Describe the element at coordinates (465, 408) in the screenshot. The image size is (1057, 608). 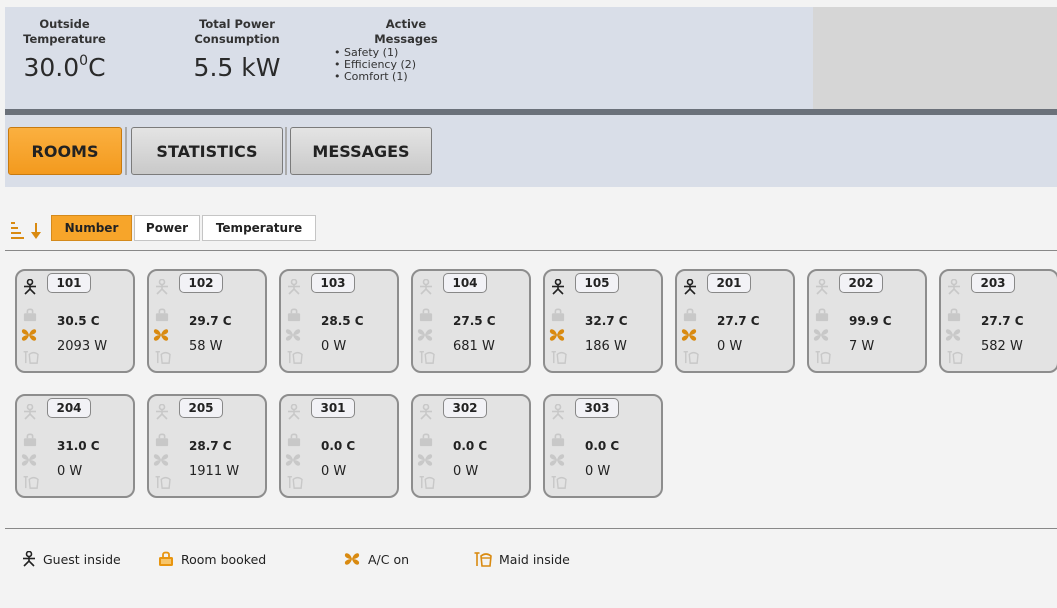
I see `room-number: 302` at that location.